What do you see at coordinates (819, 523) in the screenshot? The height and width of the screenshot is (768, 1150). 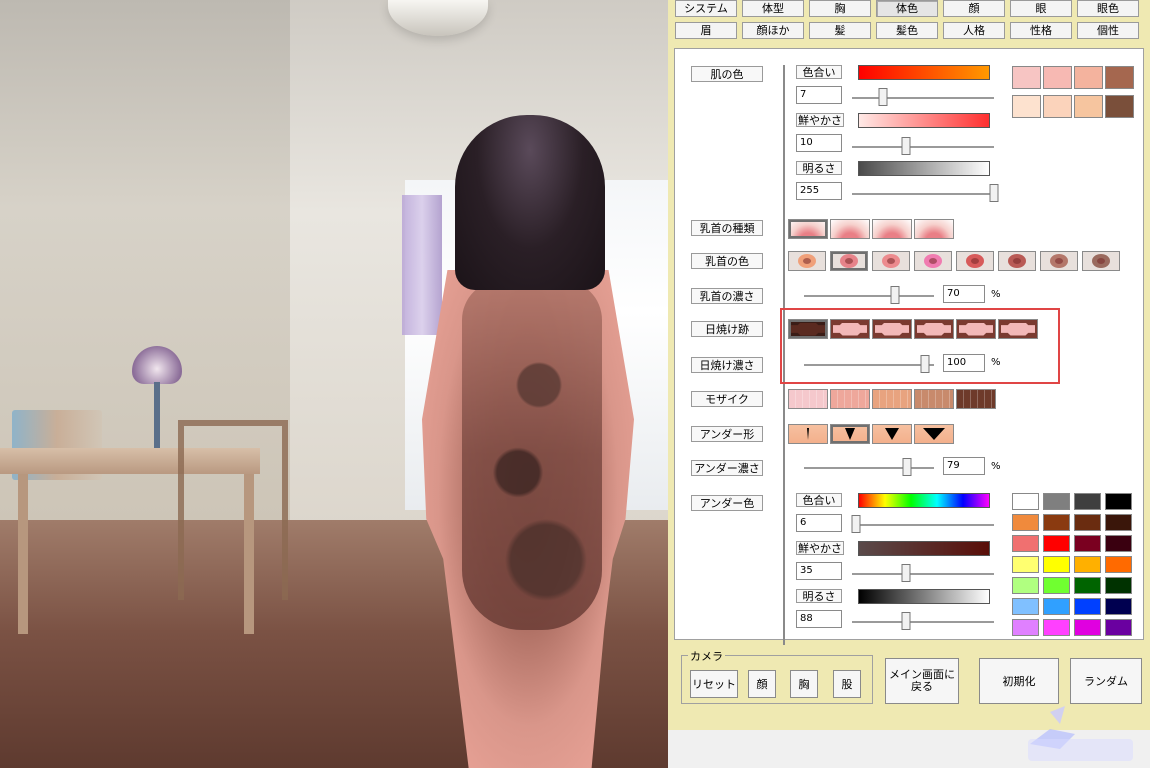 I see `under-hue-value: 6` at bounding box center [819, 523].